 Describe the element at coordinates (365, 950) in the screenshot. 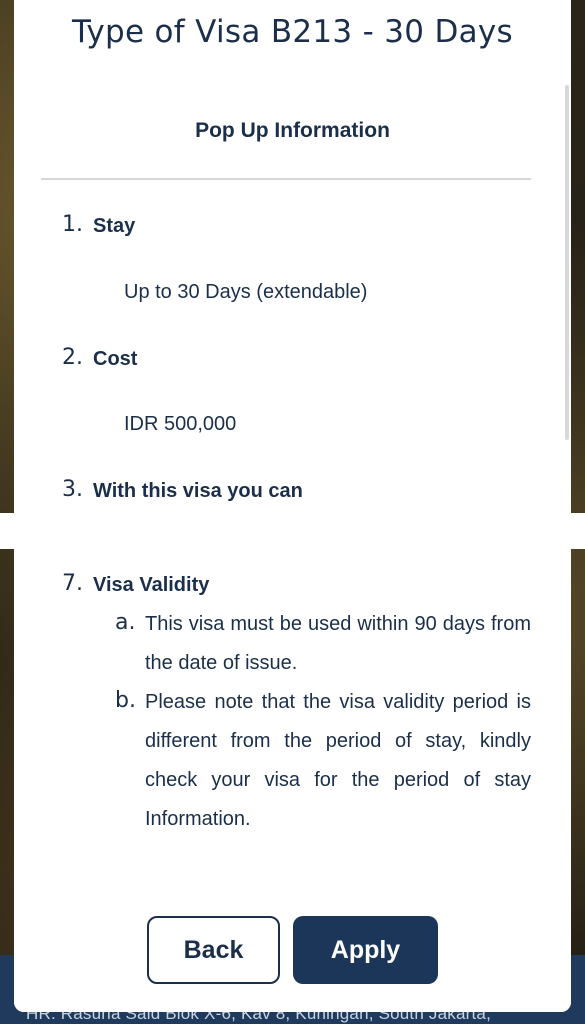

I see `apply-button: Apply` at that location.